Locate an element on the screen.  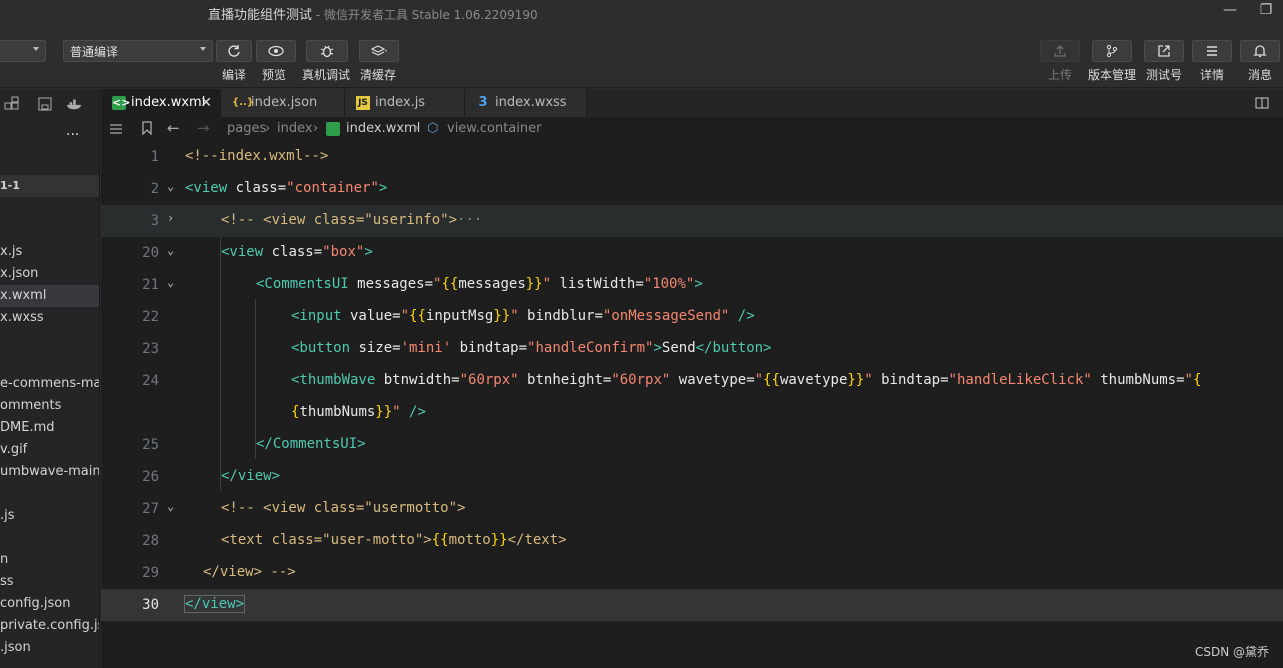
file-item: v.gif is located at coordinates (49, 450).